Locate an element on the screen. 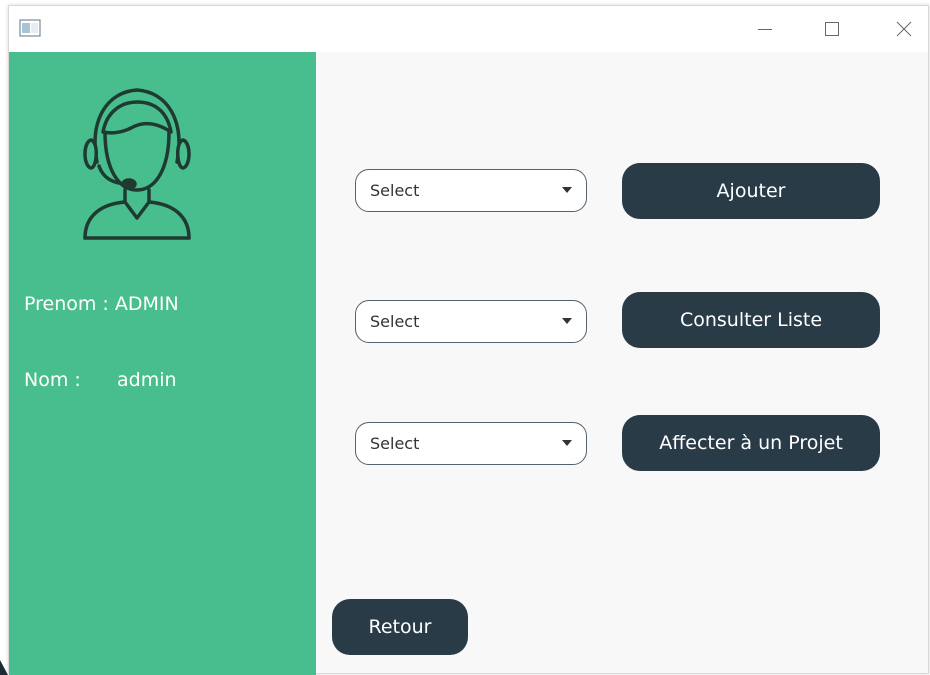 Image resolution: width=930 pixels, height=675 pixels. maximize-icon is located at coordinates (832, 29).